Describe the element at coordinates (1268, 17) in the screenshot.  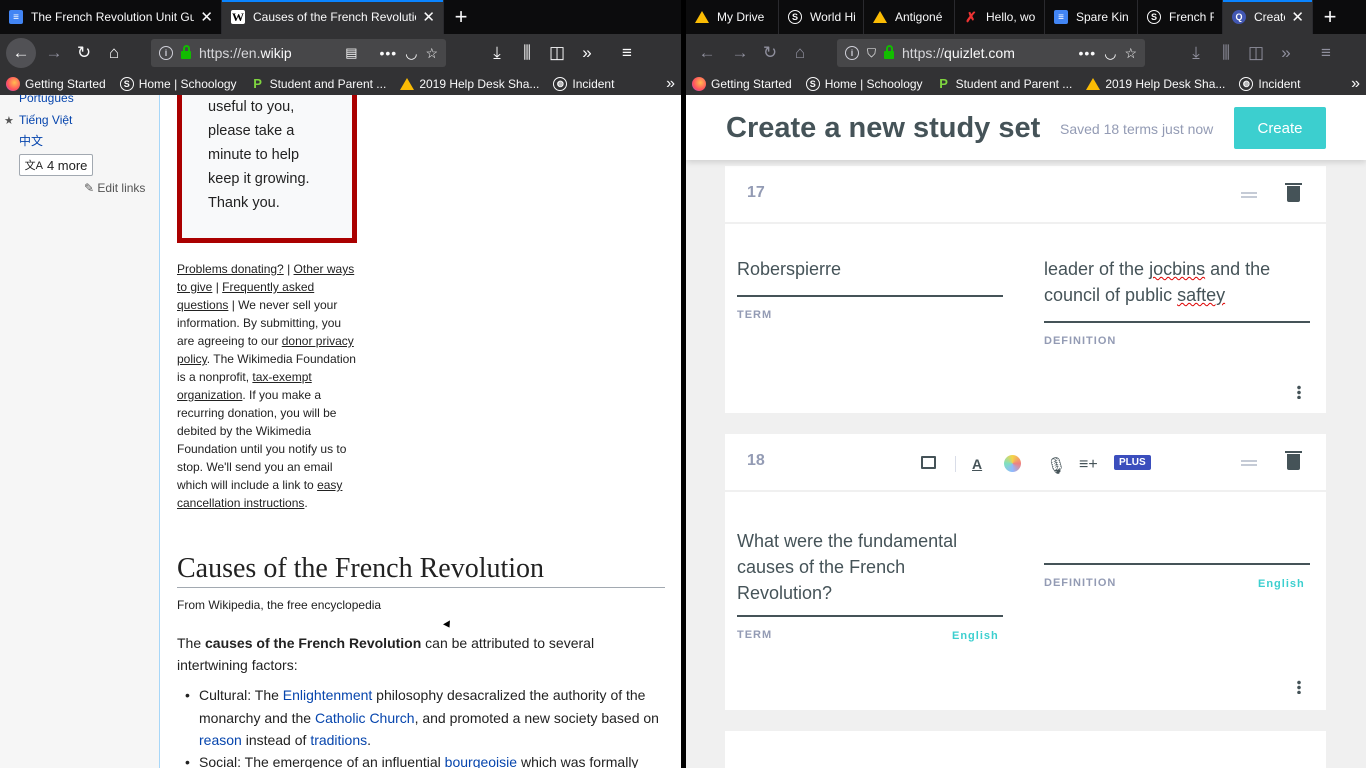
I see `tab-quizlet-create: QCreate✕` at that location.